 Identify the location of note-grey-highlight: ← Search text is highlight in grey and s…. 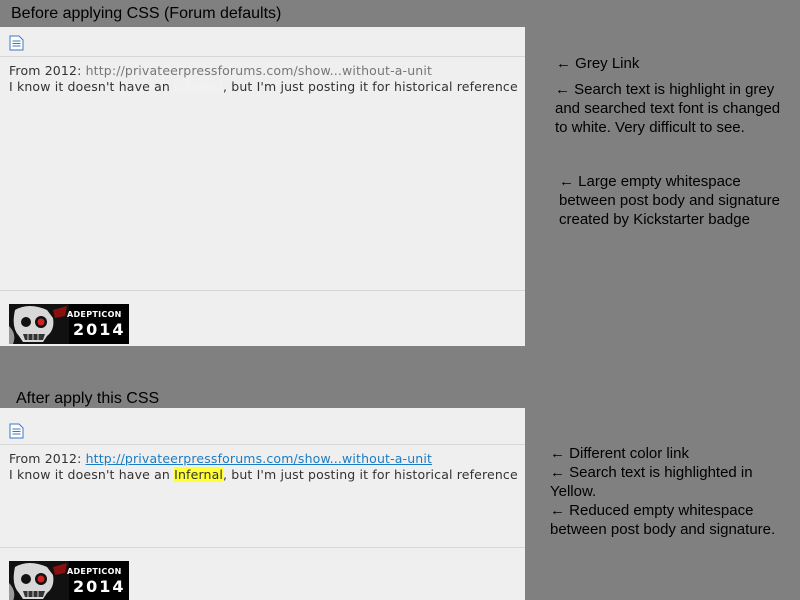
(668, 108).